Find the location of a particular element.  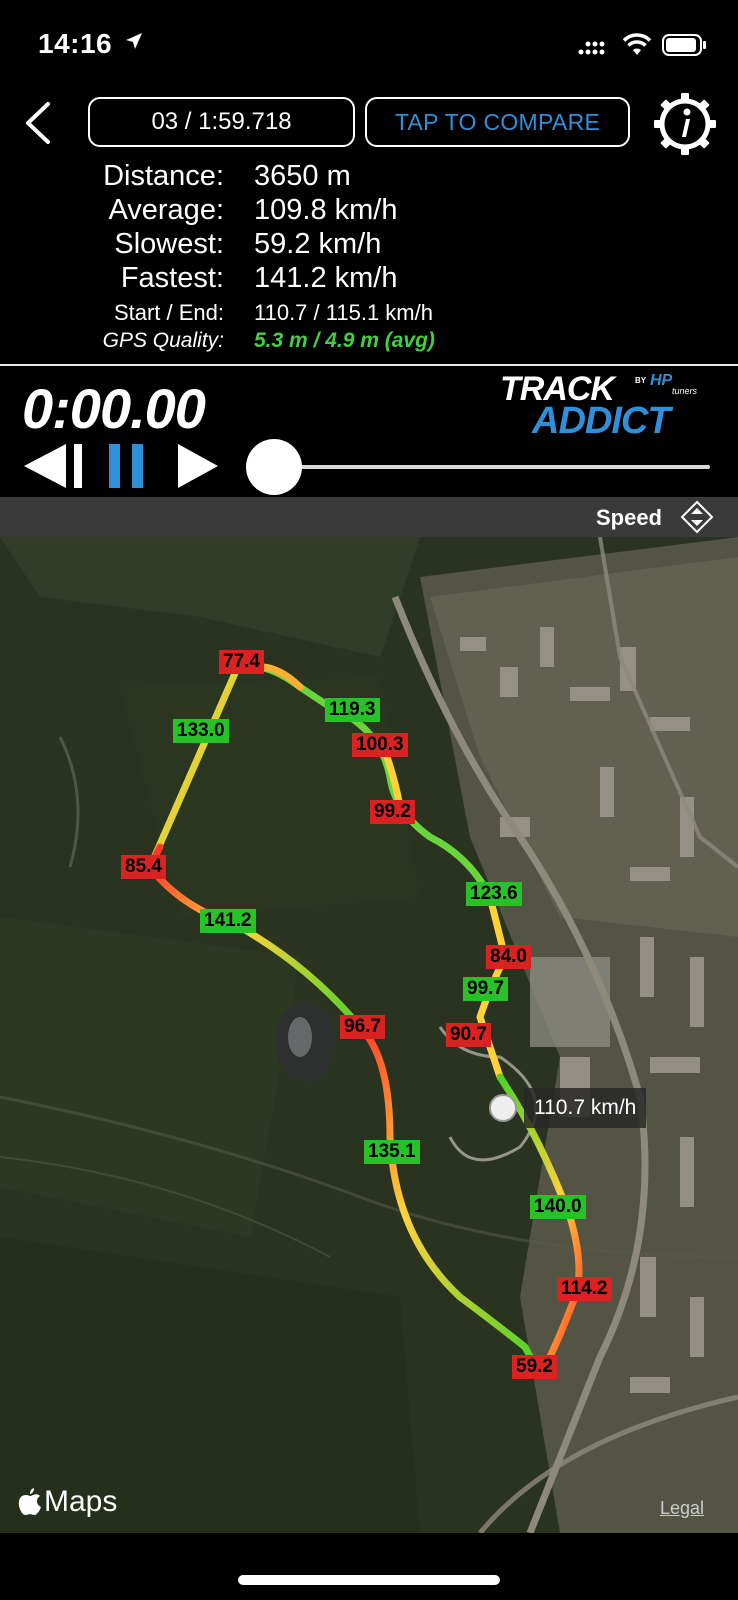

stat-row-fastest: Fastest: 141.2 km/h is located at coordinates (369, 279).